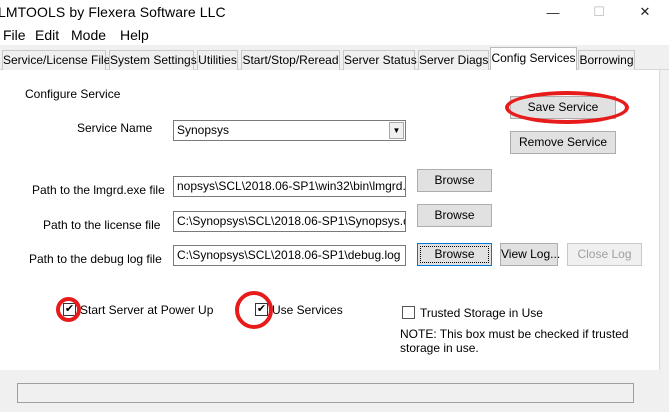  Describe the element at coordinates (334, 34) in the screenshot. I see `menu-bar: File Edit Mode Help` at that location.